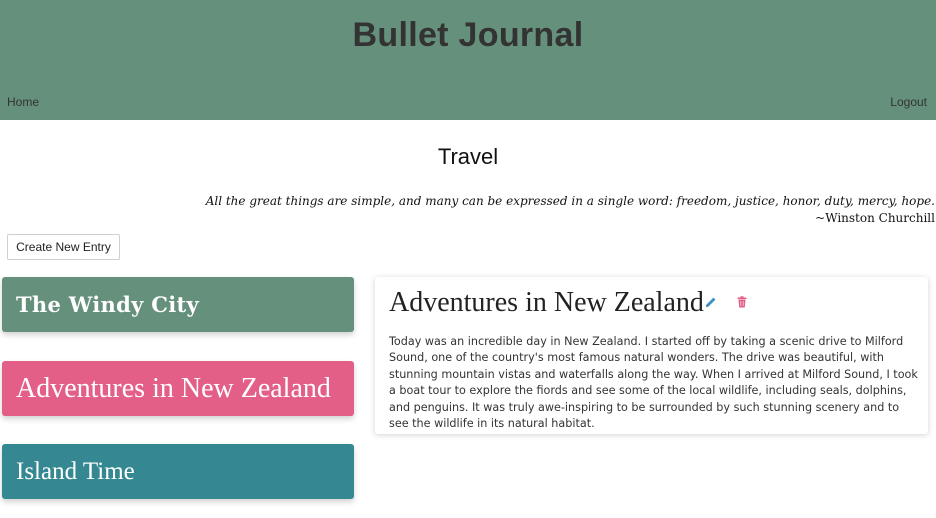 This screenshot has height=518, width=936. What do you see at coordinates (23, 102) in the screenshot?
I see `nav-home-link: Home` at bounding box center [23, 102].